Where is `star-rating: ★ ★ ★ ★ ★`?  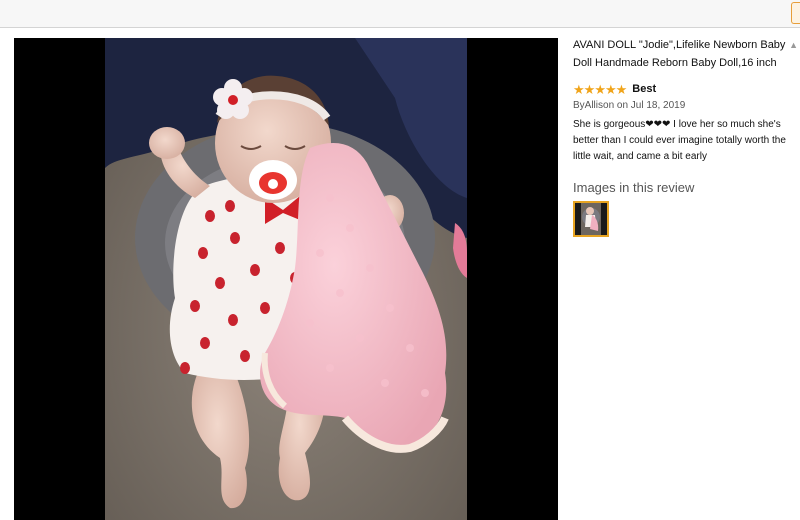 star-rating: ★ ★ ★ ★ ★ is located at coordinates (600, 89).